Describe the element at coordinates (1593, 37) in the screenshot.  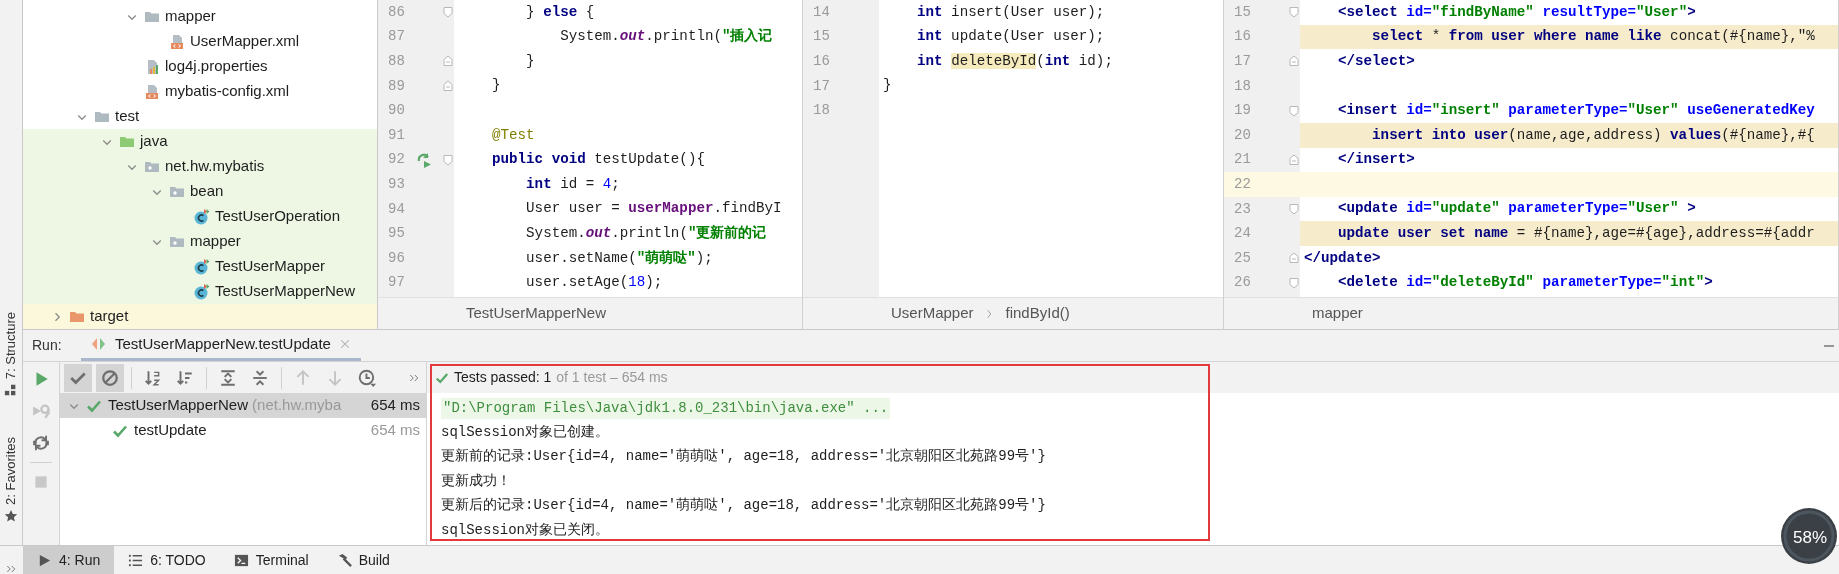
I see `code-line: select * from user where name like concat(#{name},"%` at that location.